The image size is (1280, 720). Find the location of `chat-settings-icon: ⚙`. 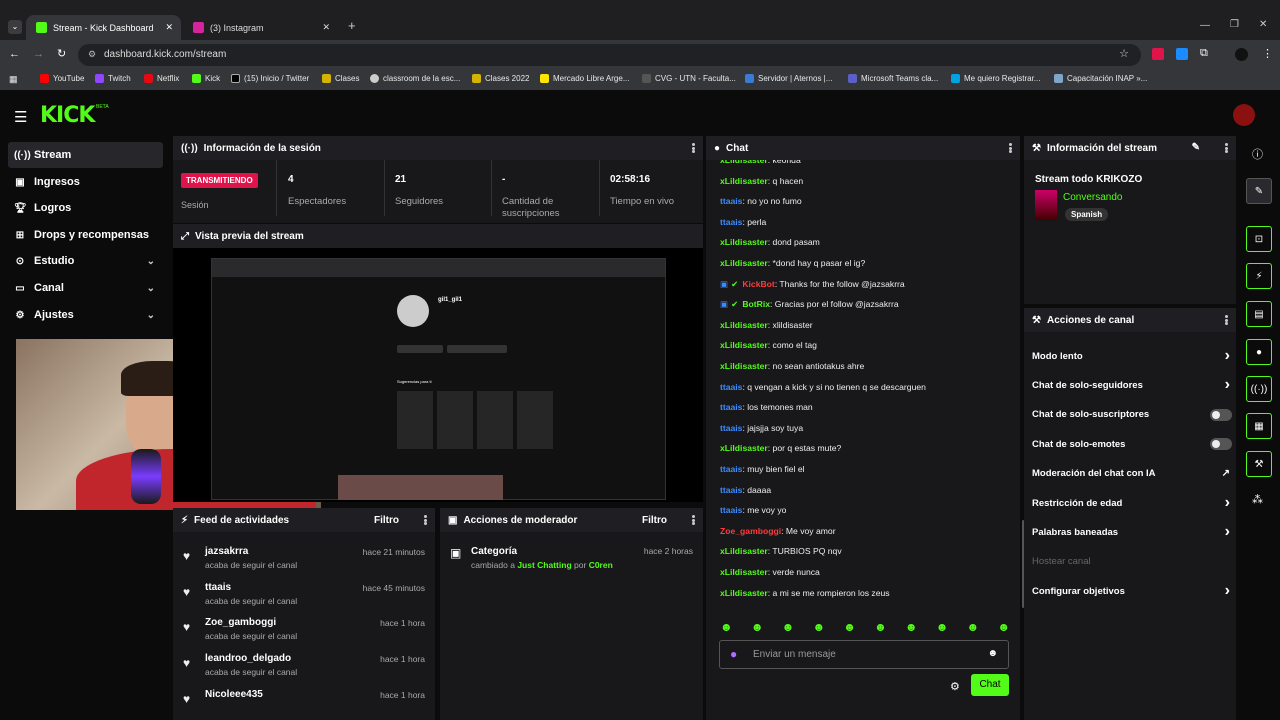

chat-settings-icon: ⚙ is located at coordinates (955, 686).